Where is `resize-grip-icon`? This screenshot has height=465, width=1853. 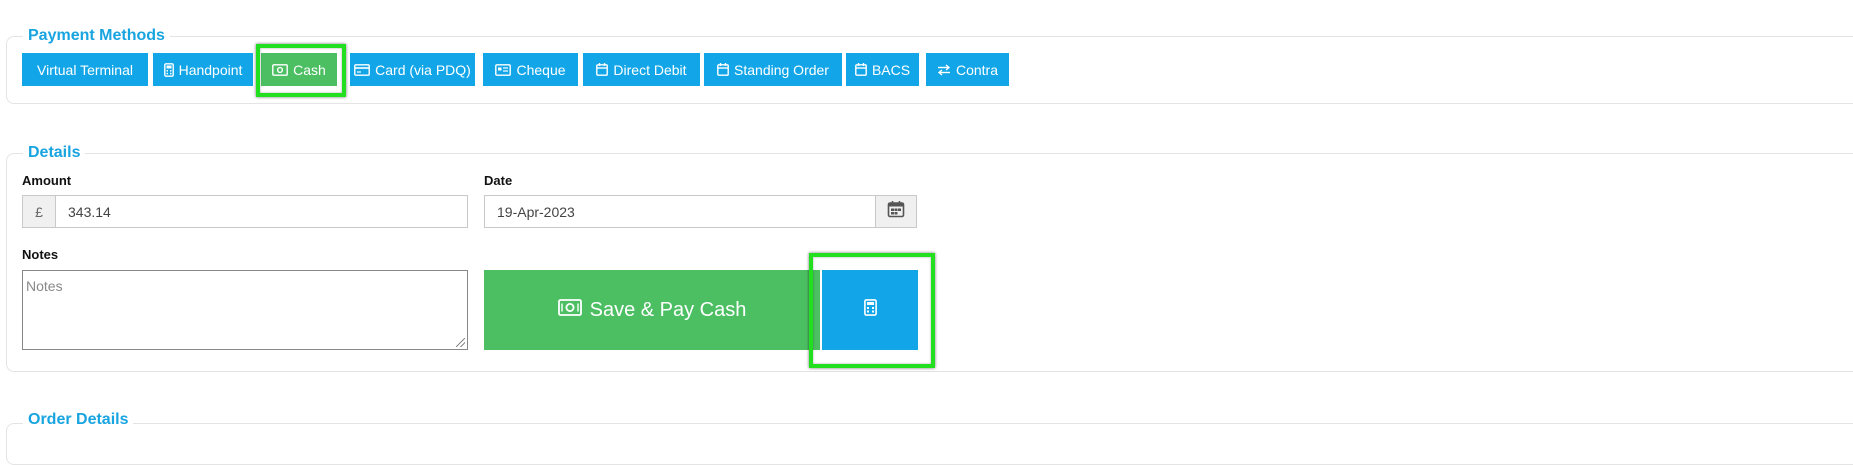 resize-grip-icon is located at coordinates (460, 342).